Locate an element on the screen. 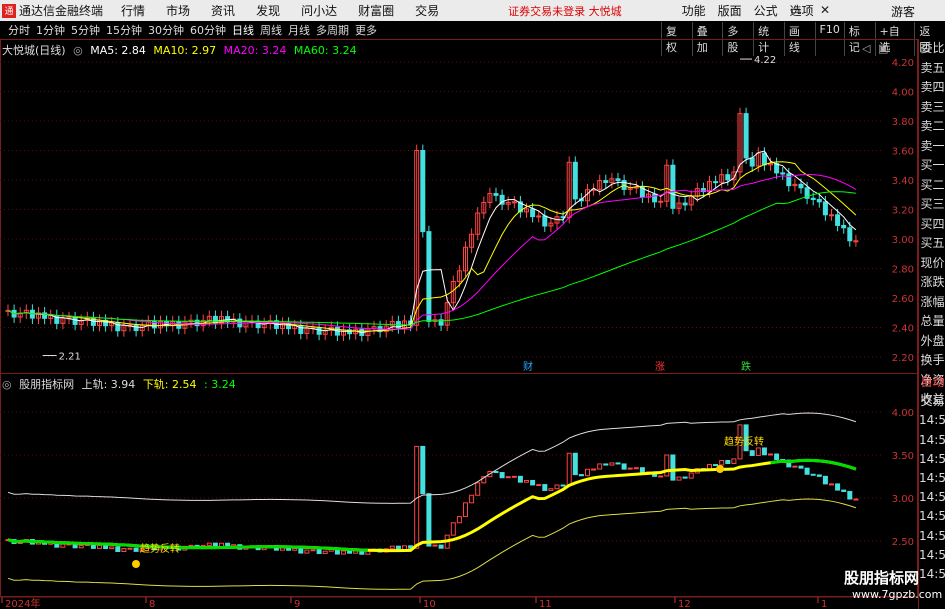 The width and height of the screenshot is (945, 609). panel-maximize-icon: ▣ is located at coordinates (883, 48).